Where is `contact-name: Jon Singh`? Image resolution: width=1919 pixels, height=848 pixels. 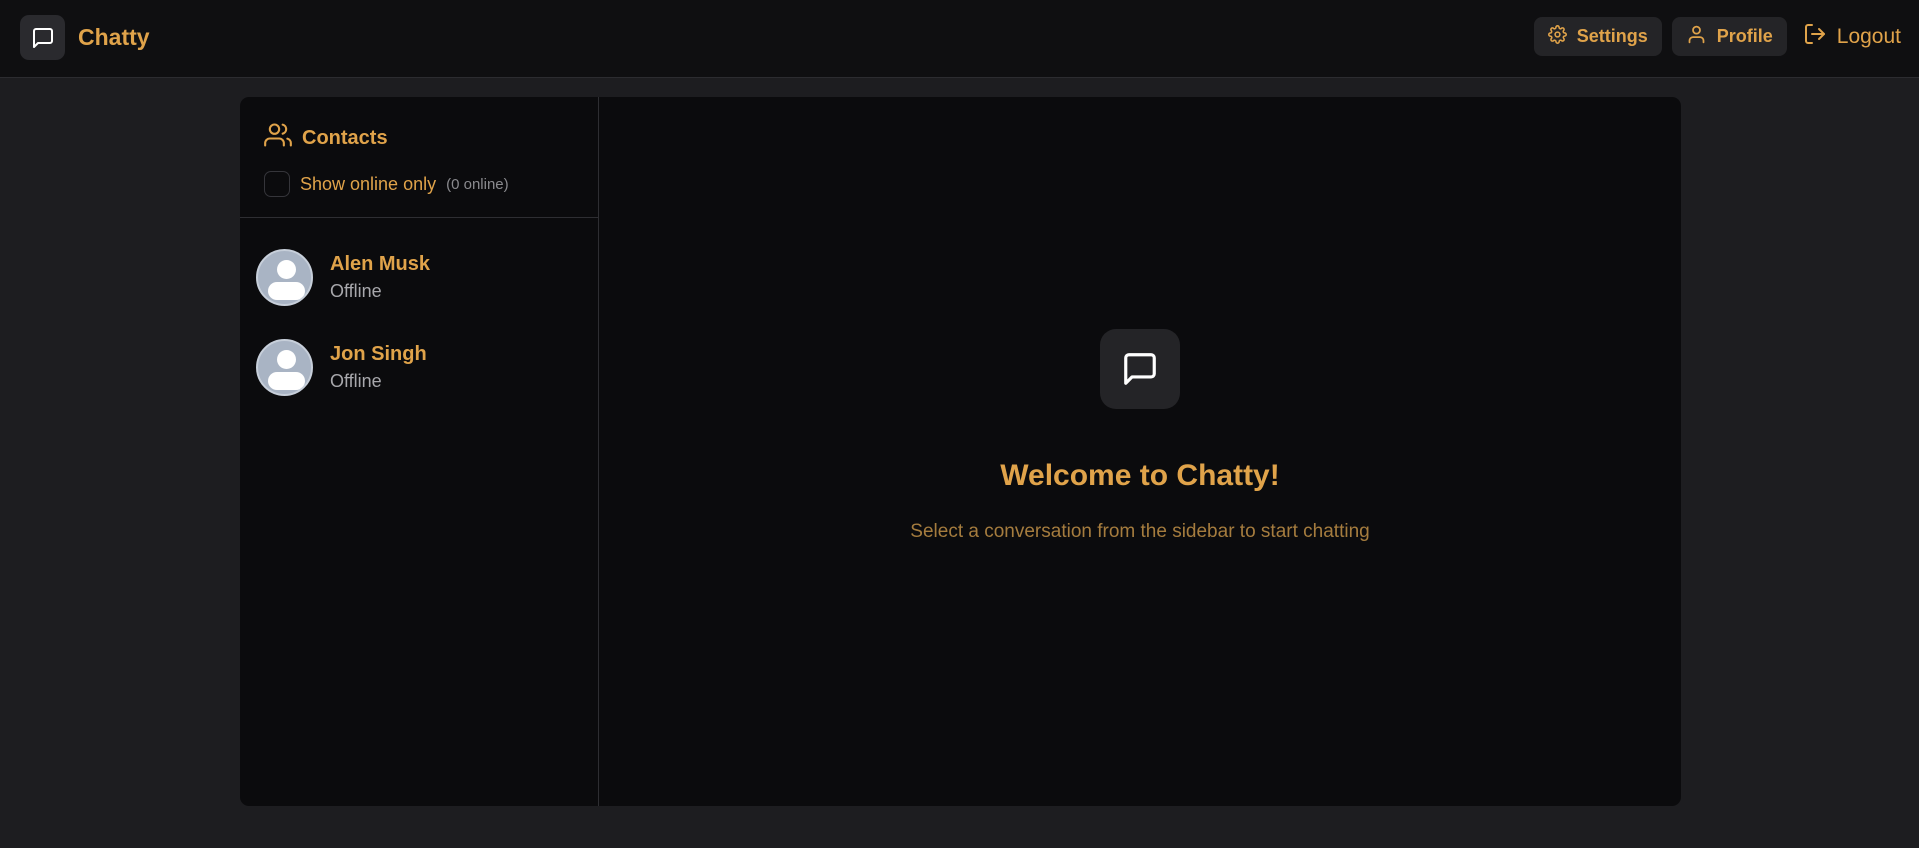 contact-name: Jon Singh is located at coordinates (378, 354).